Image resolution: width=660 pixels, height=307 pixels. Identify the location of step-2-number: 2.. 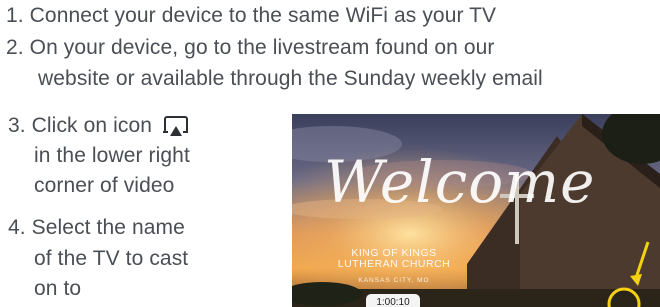
(15, 47).